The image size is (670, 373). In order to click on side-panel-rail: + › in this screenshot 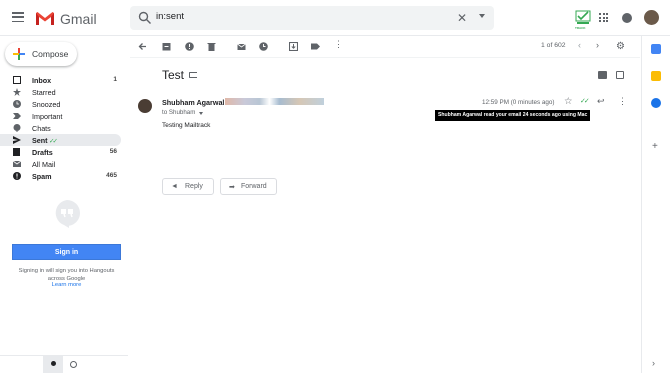, I will do `click(655, 204)`.